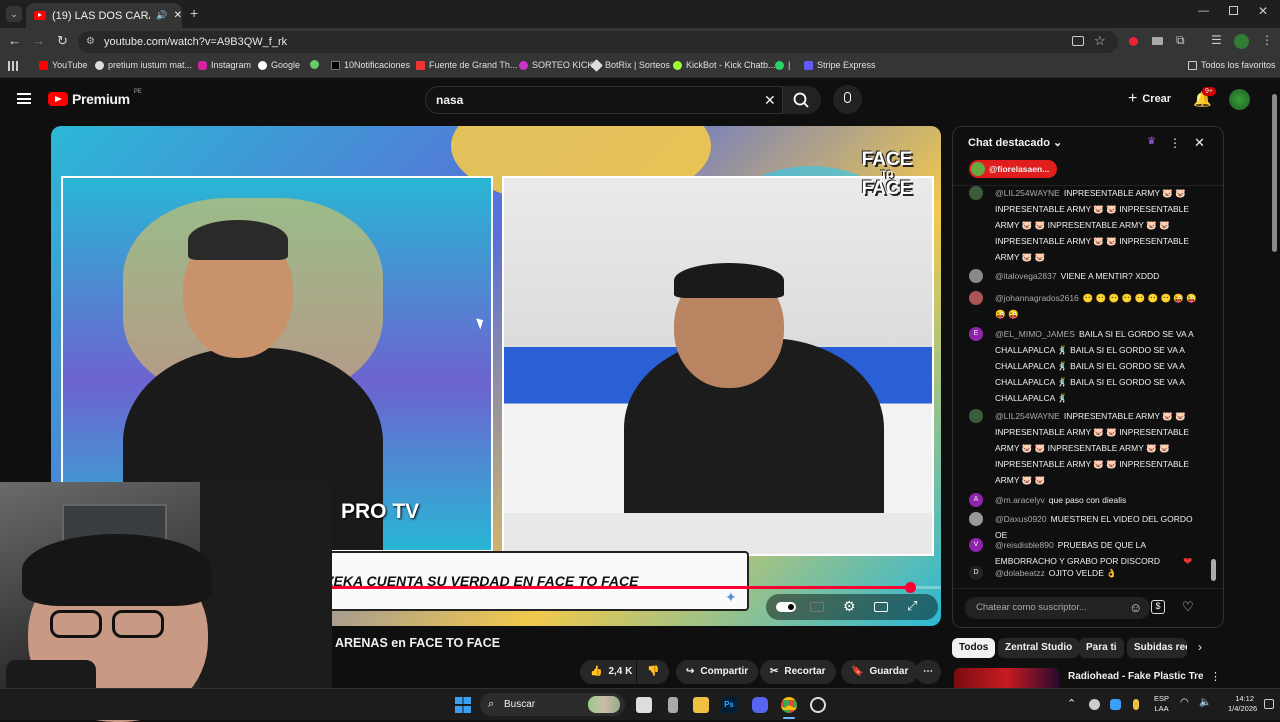 The height and width of the screenshot is (722, 1280). What do you see at coordinates (1215, 676) in the screenshot?
I see `recommended-more-icon: ⋮` at bounding box center [1215, 676].